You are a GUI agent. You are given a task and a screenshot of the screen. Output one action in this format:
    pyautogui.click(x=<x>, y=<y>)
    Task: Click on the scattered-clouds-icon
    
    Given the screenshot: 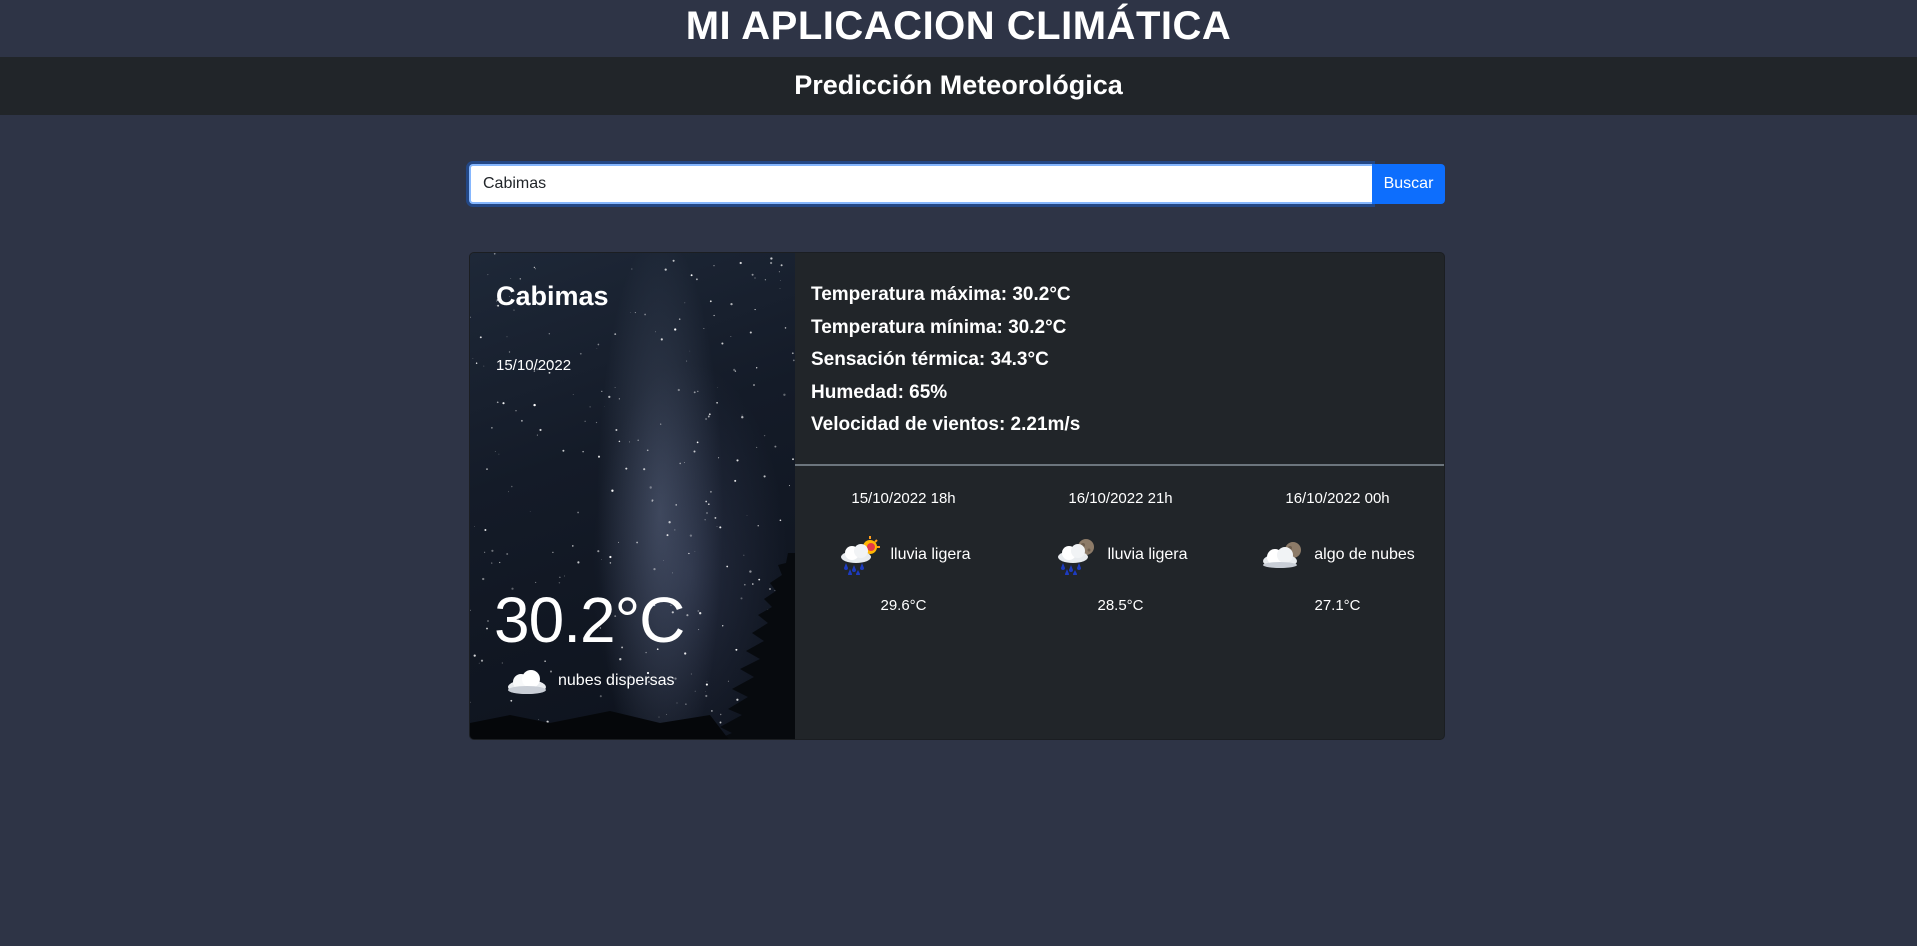 What is the action you would take?
    pyautogui.click(x=527, y=682)
    